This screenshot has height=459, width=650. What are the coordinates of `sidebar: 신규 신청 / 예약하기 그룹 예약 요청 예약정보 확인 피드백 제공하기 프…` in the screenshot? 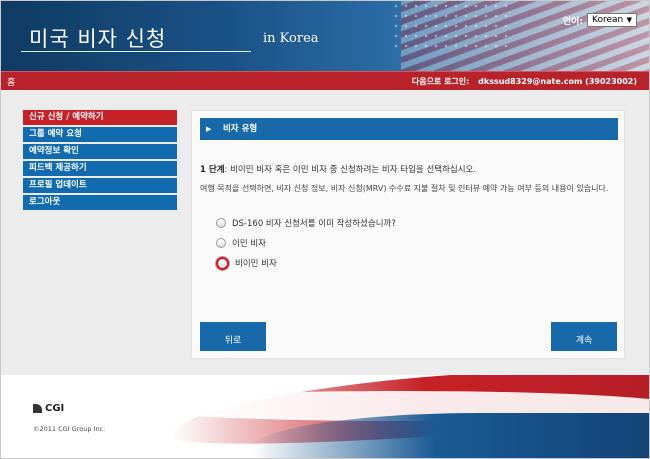 It's located at (100, 161).